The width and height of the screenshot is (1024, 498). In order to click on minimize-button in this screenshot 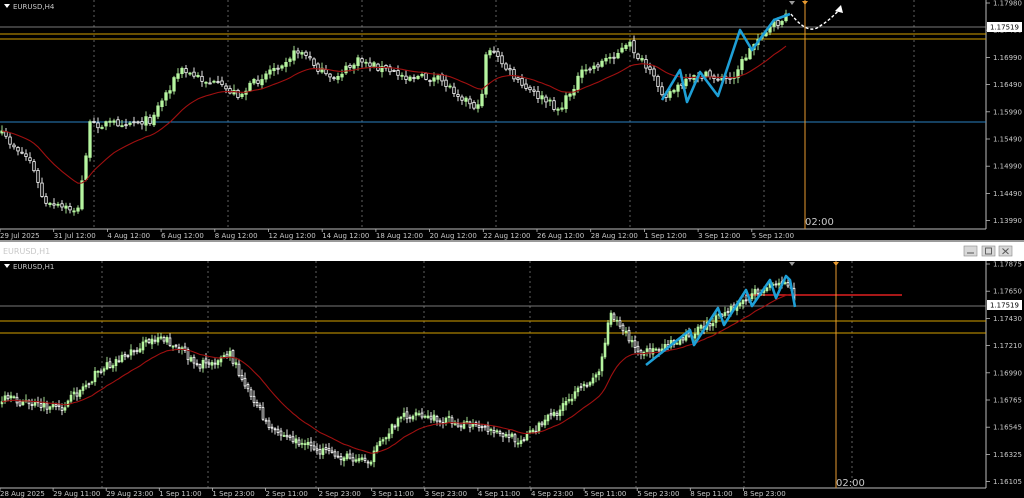, I will do `click(970, 251)`.